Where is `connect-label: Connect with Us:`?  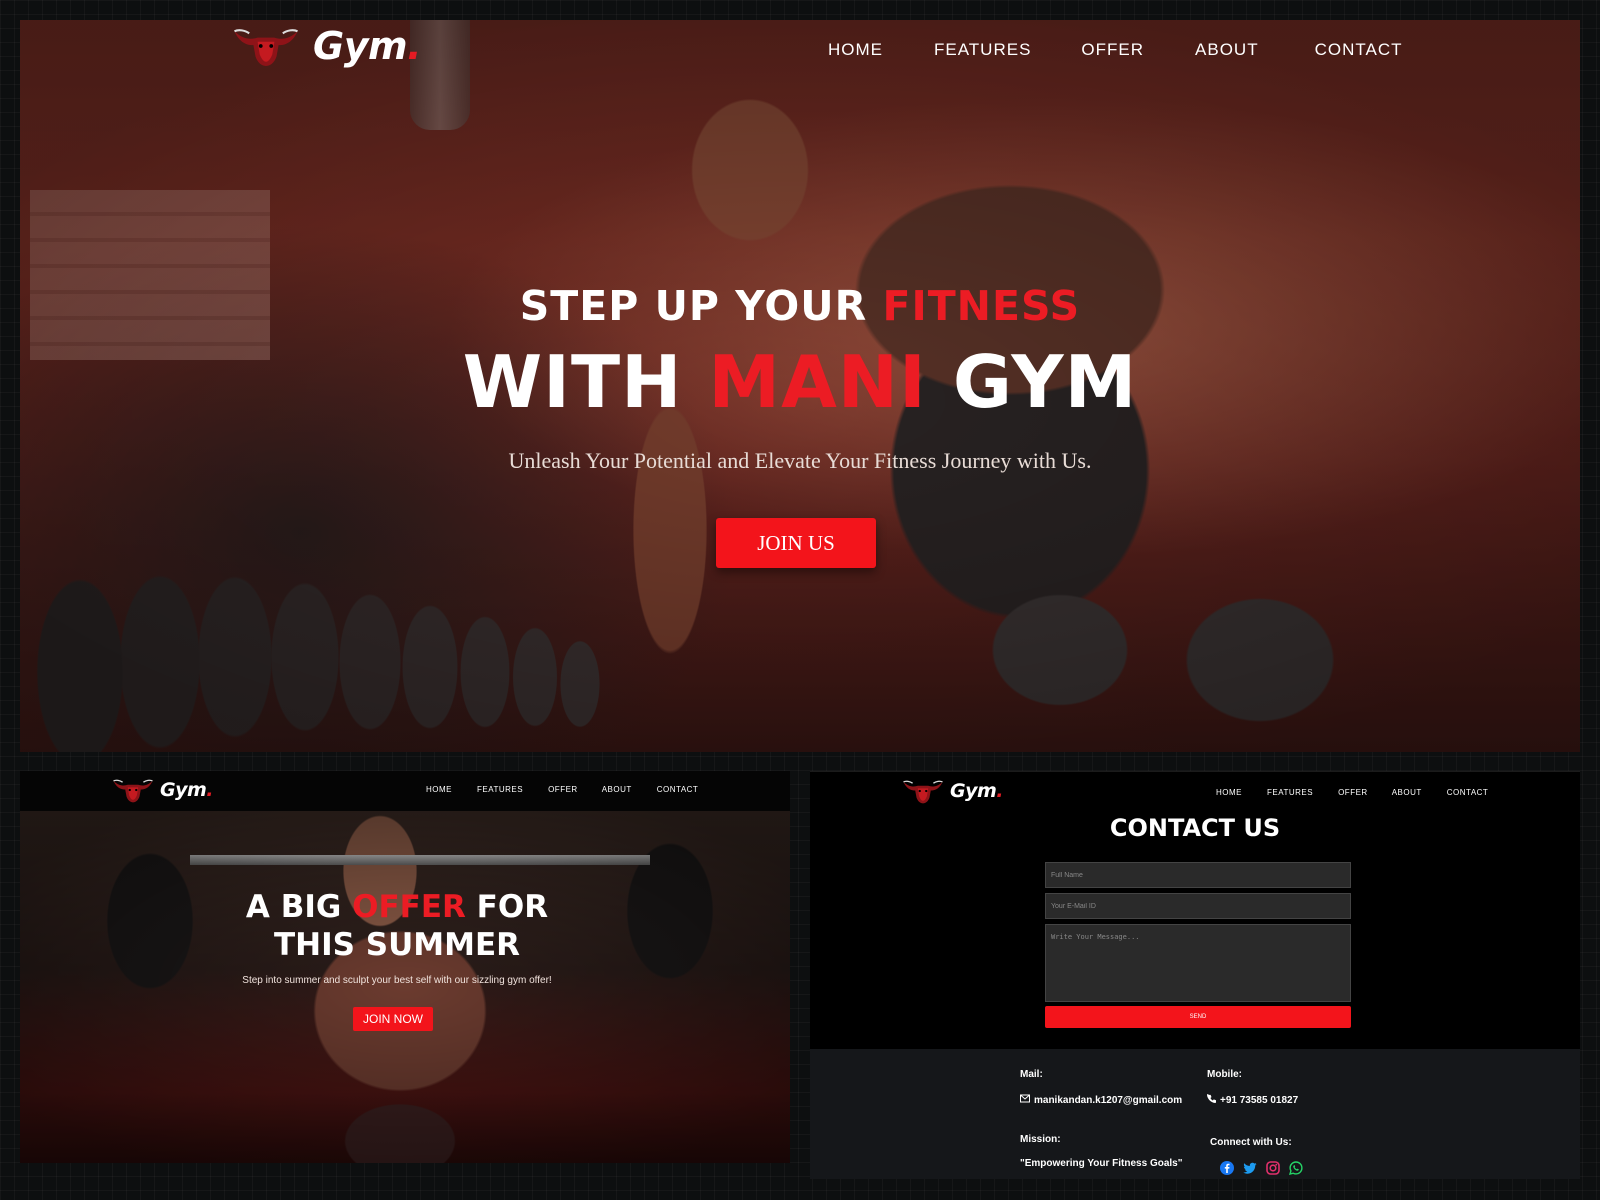
connect-label: Connect with Us: is located at coordinates (1251, 1142).